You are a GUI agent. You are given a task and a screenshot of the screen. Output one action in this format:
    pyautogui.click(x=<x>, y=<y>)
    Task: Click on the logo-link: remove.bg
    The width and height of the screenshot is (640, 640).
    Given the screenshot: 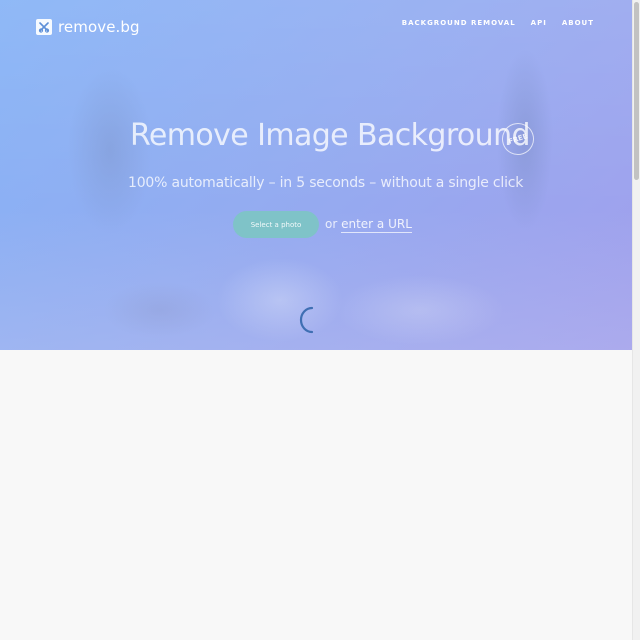 What is the action you would take?
    pyautogui.click(x=88, y=27)
    